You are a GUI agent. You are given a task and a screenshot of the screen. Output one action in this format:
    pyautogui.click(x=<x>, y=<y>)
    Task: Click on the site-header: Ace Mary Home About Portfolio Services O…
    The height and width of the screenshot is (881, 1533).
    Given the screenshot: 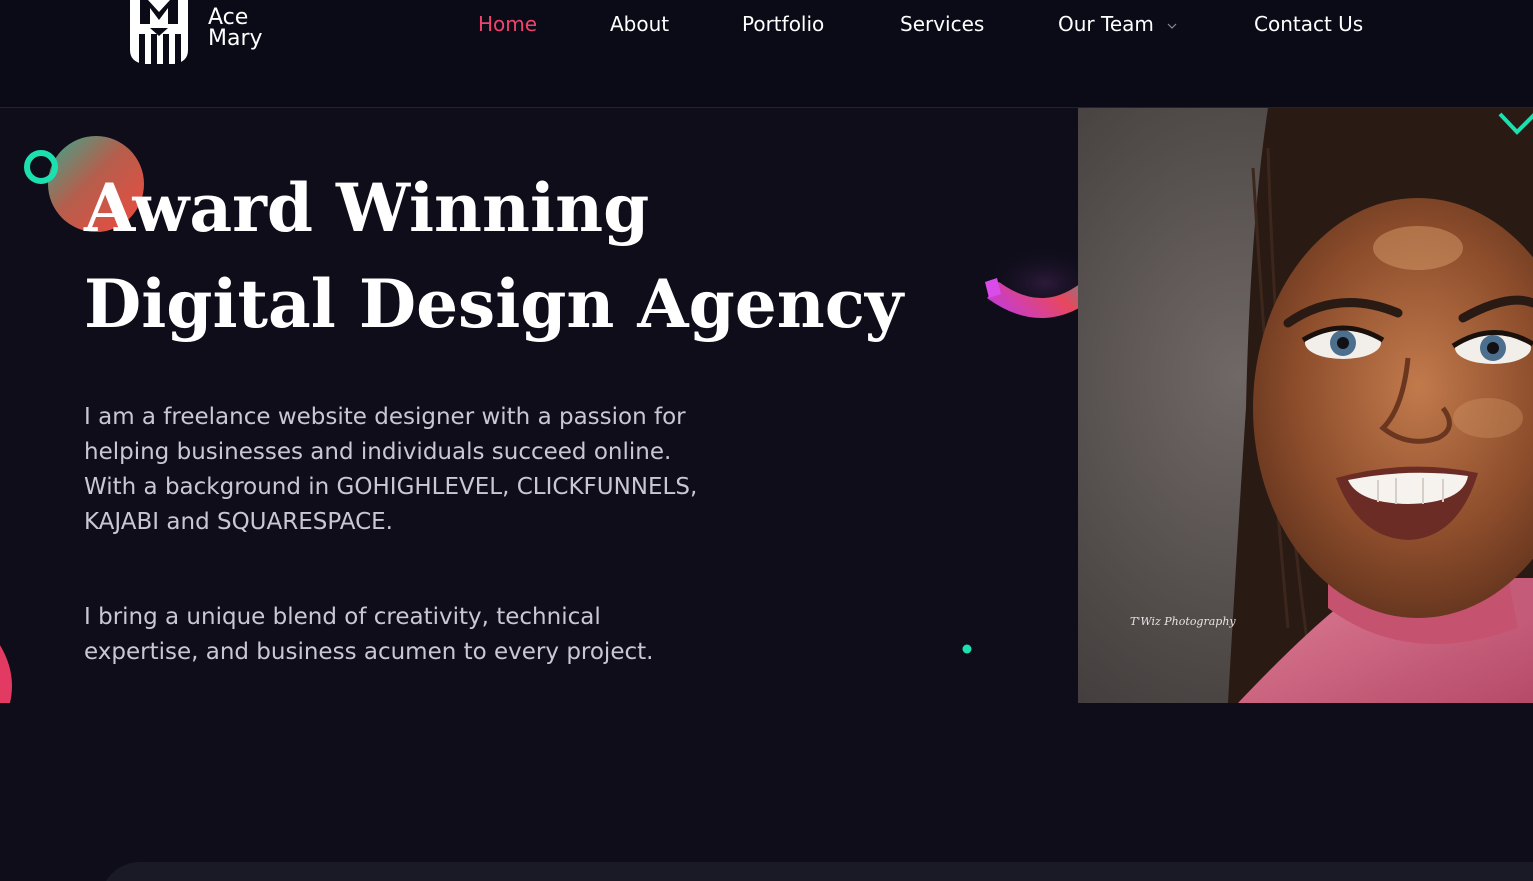 What is the action you would take?
    pyautogui.click(x=766, y=54)
    